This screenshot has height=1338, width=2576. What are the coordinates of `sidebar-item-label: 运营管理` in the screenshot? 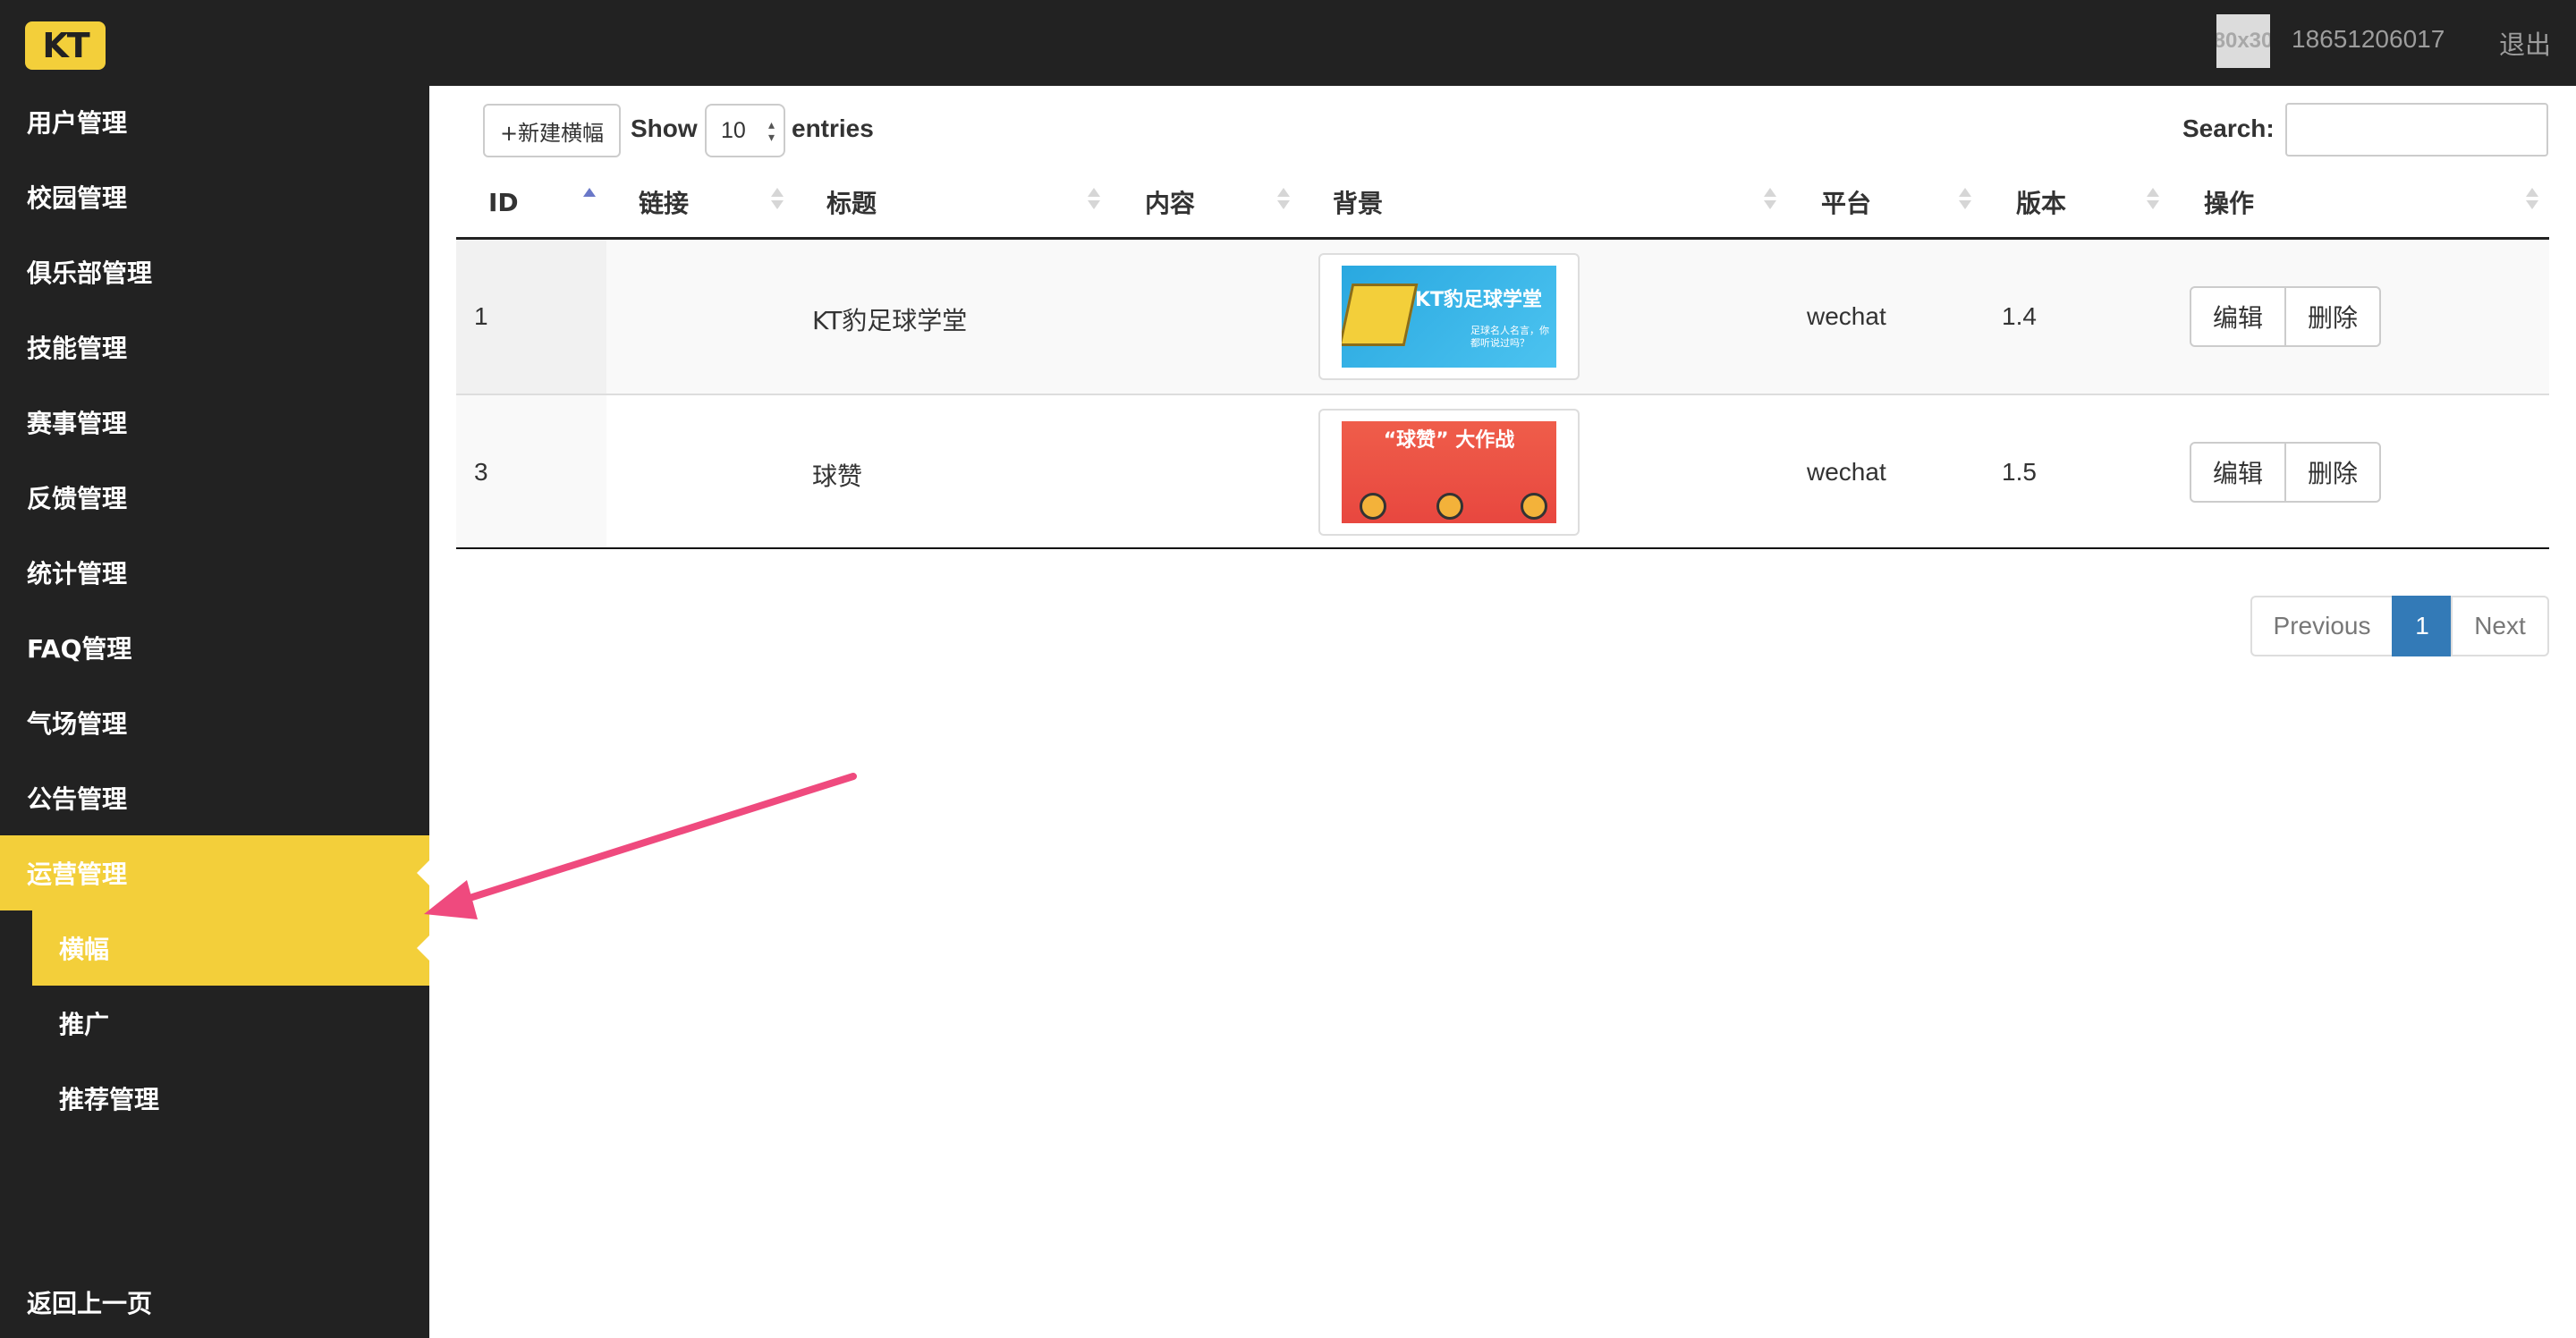 It's located at (77, 874).